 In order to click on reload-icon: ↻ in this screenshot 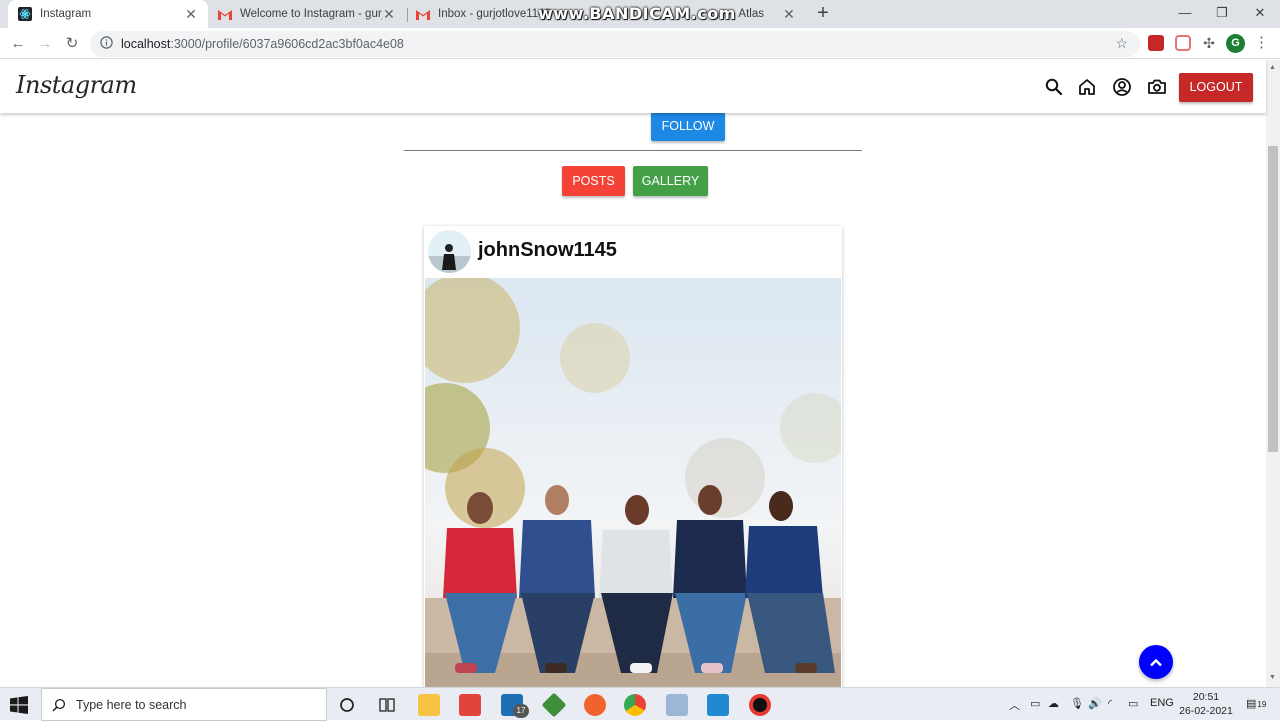, I will do `click(72, 44)`.